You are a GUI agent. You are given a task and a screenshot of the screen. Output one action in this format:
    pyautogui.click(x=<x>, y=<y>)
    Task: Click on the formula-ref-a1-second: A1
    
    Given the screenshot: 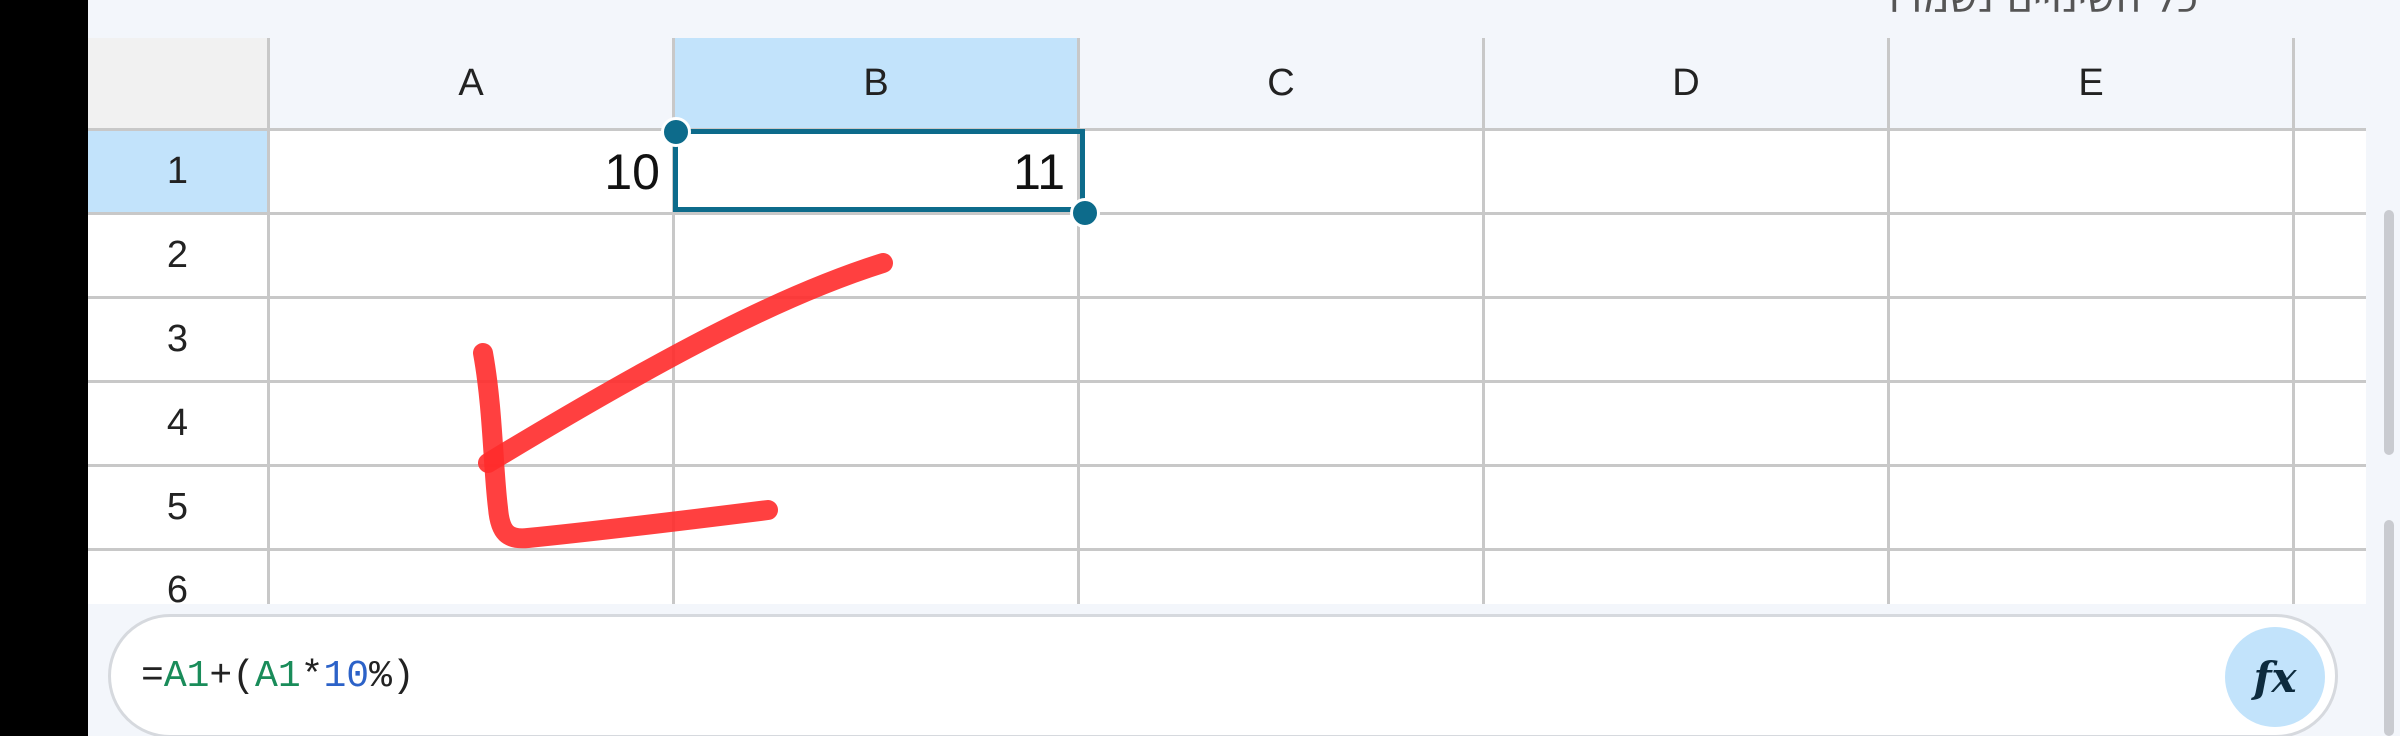 What is the action you would take?
    pyautogui.click(x=278, y=676)
    